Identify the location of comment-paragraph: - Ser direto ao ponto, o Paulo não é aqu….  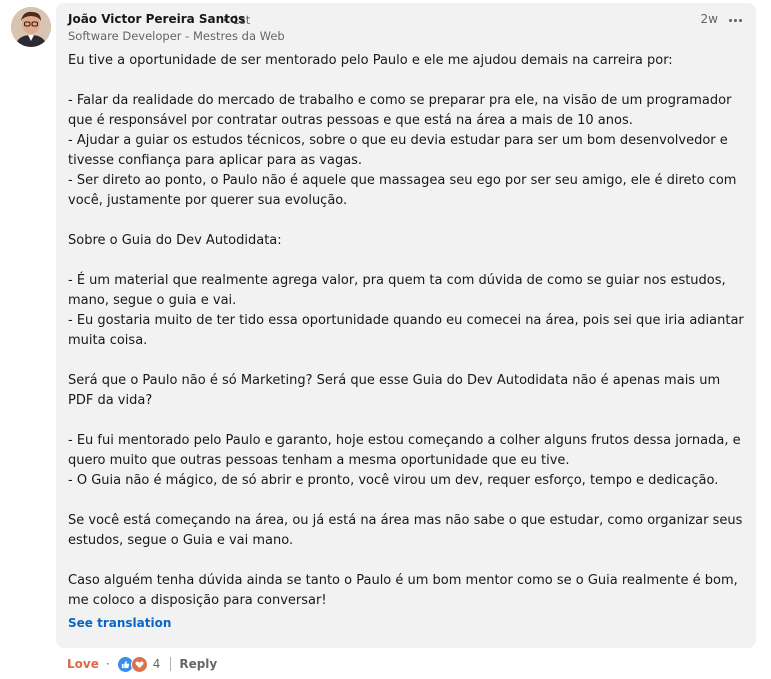
(402, 190).